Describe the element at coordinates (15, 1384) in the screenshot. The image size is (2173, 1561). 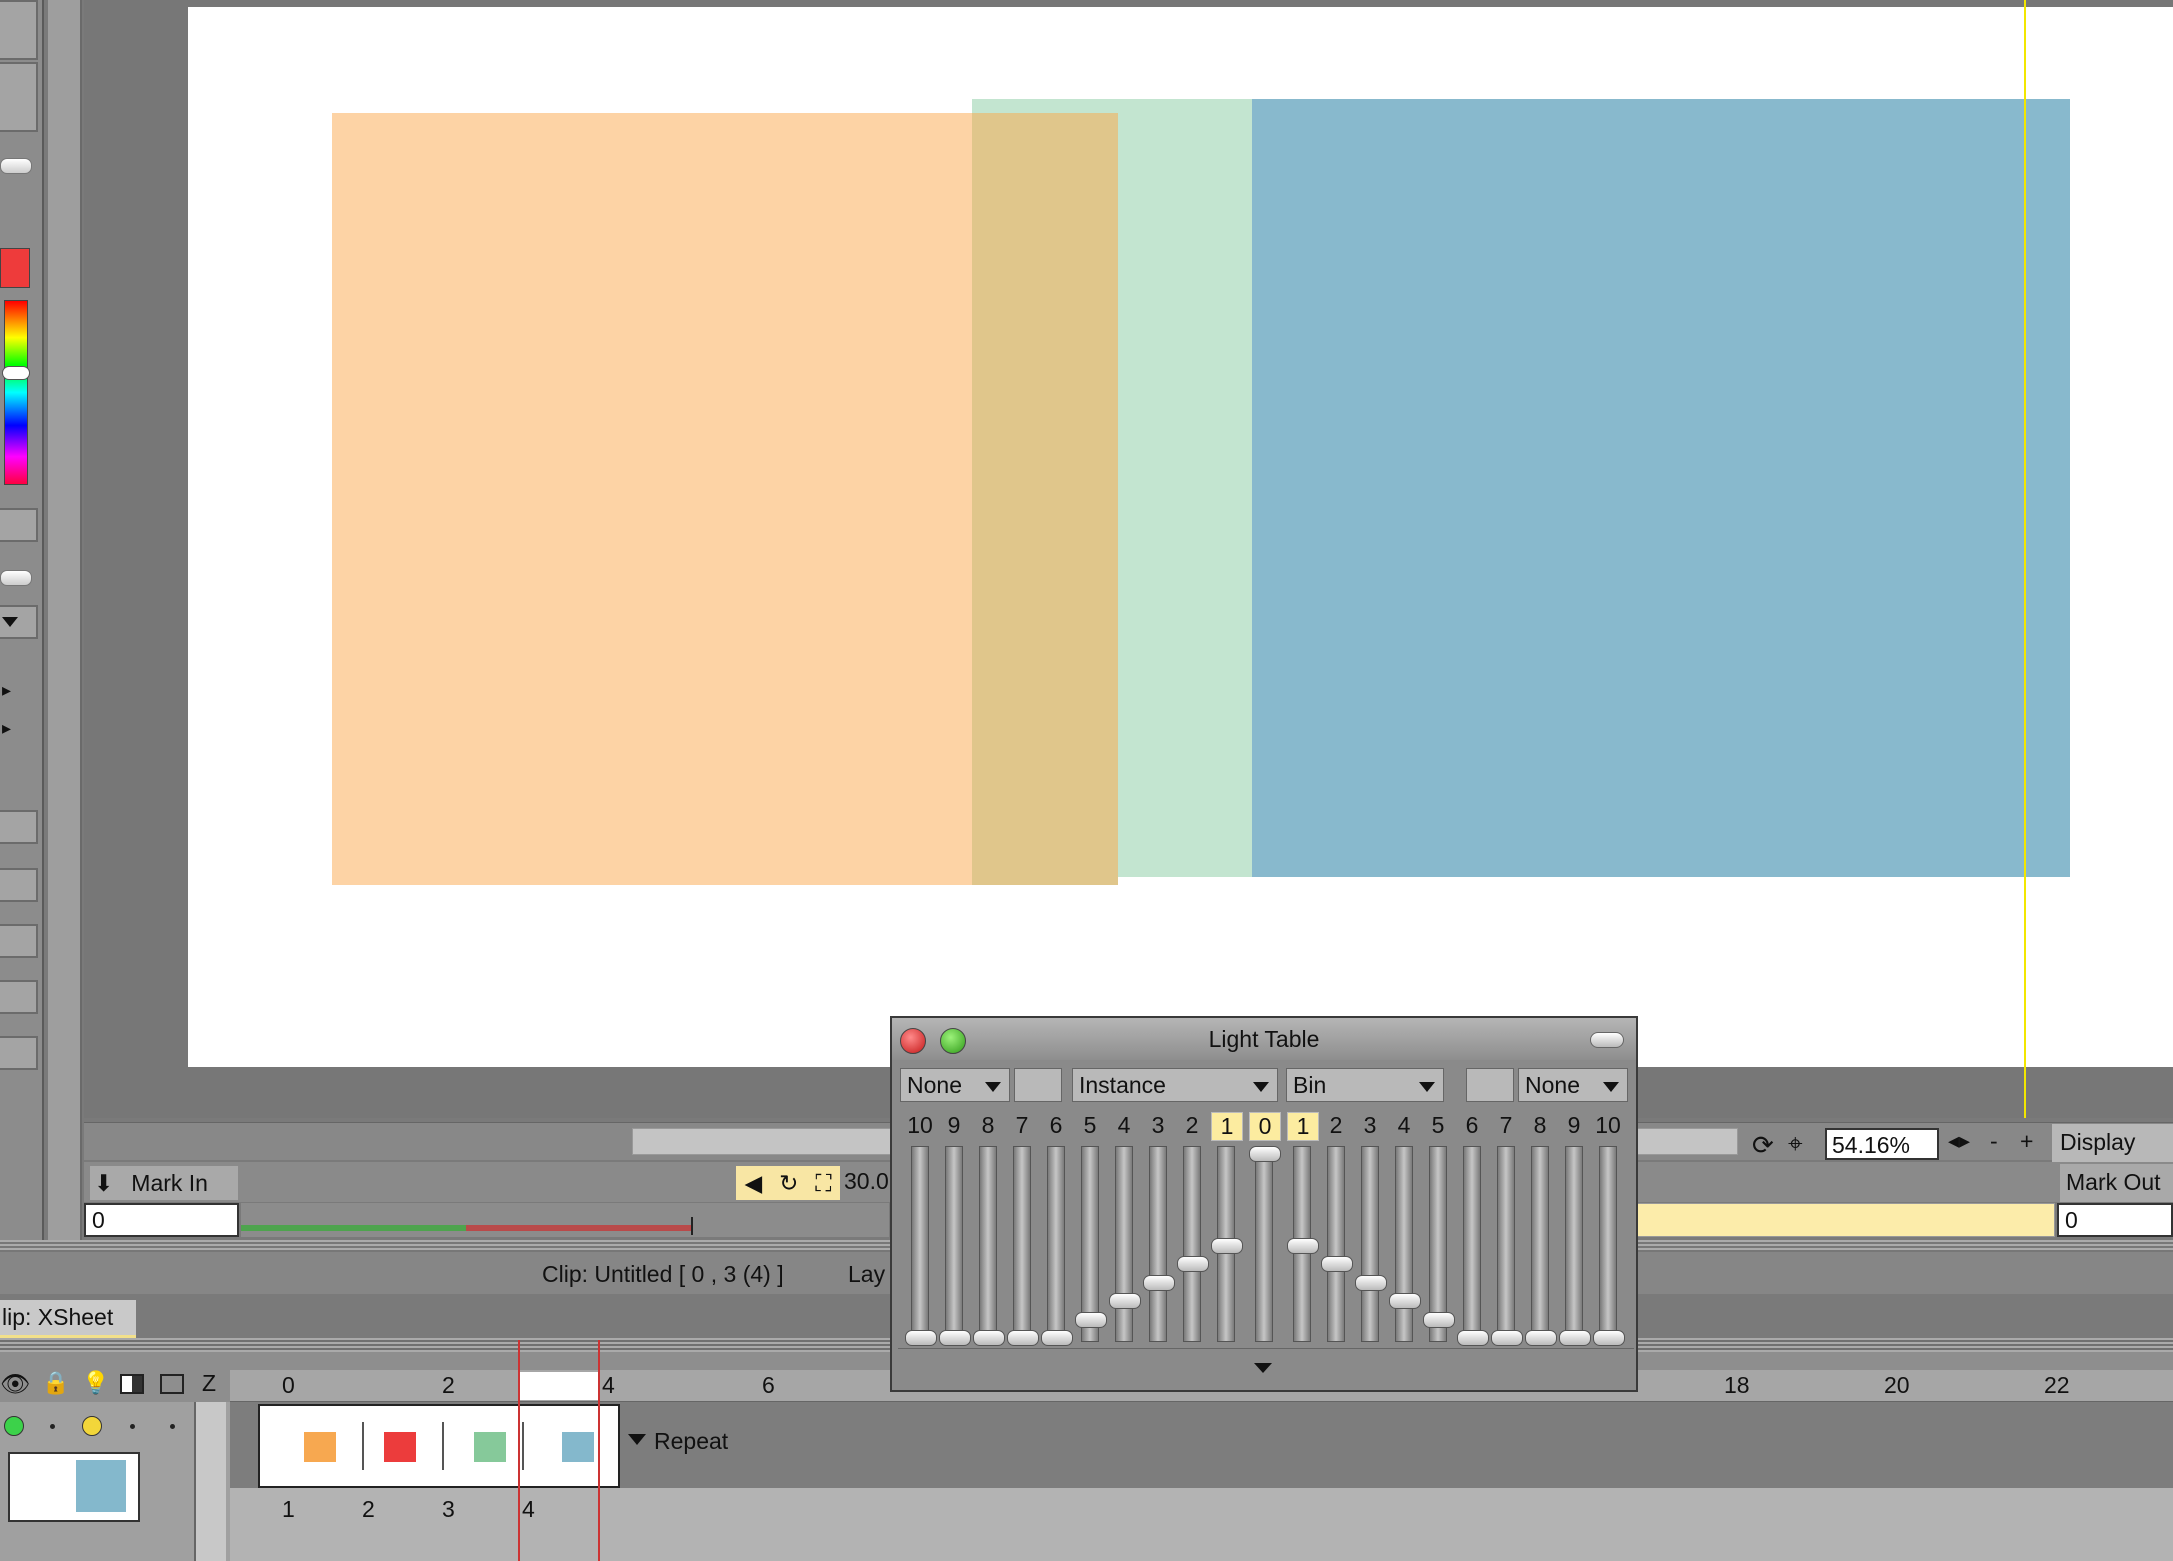
I see `eye-icon: 👁` at that location.